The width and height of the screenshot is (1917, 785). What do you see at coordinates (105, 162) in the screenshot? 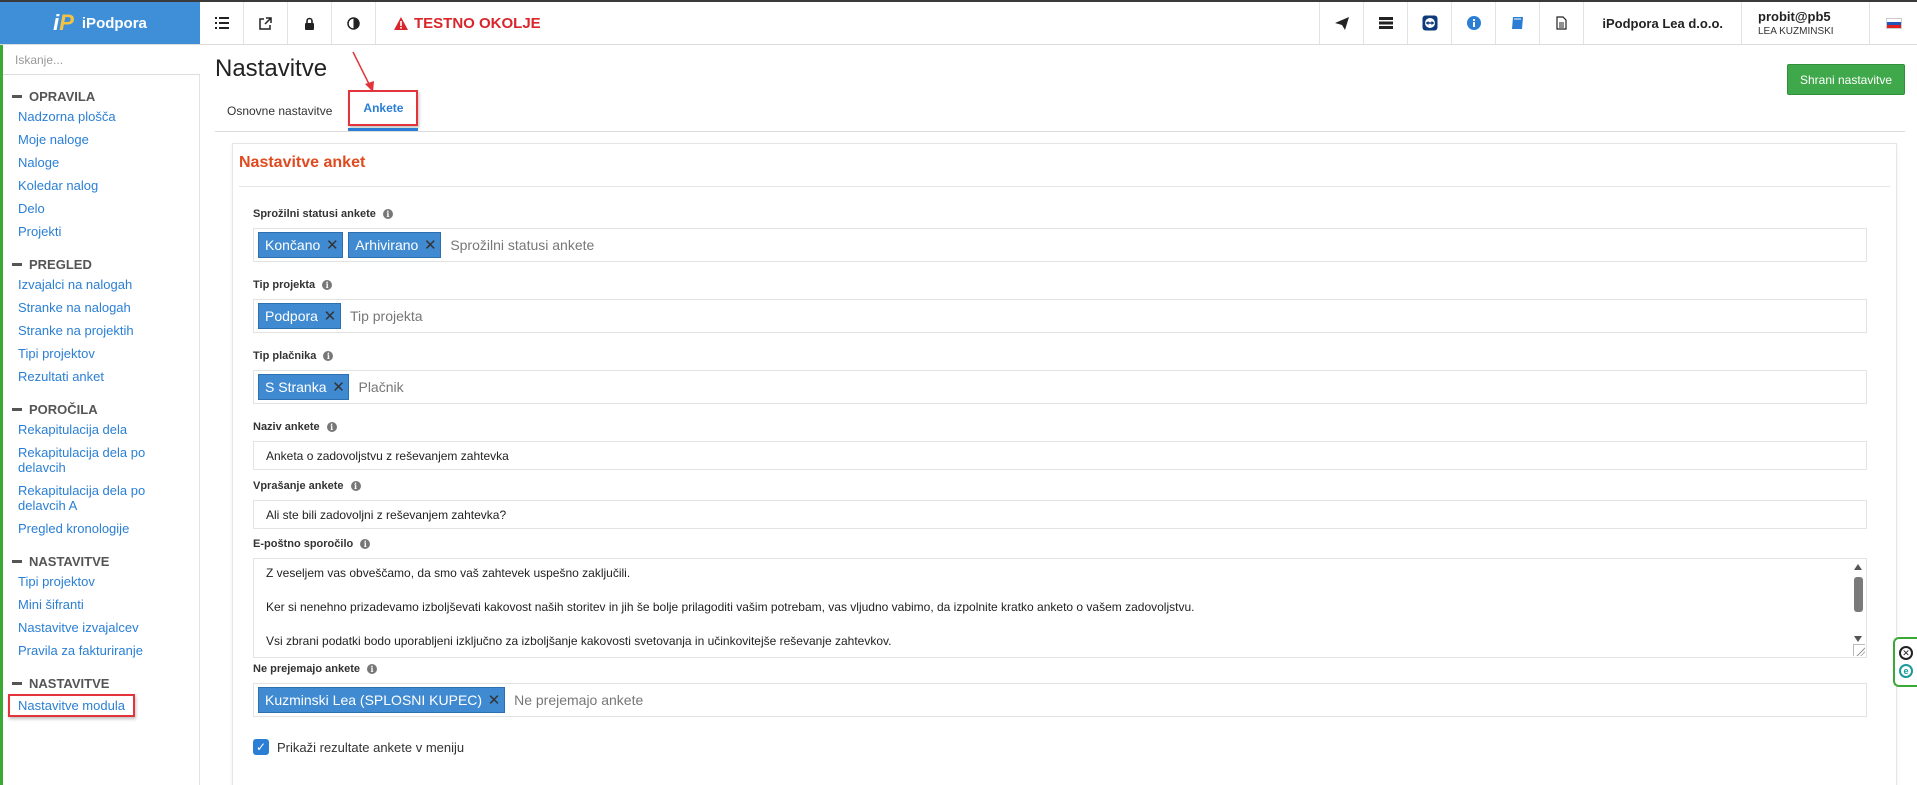
I see `sidebar-item-naloge: Naloge` at bounding box center [105, 162].